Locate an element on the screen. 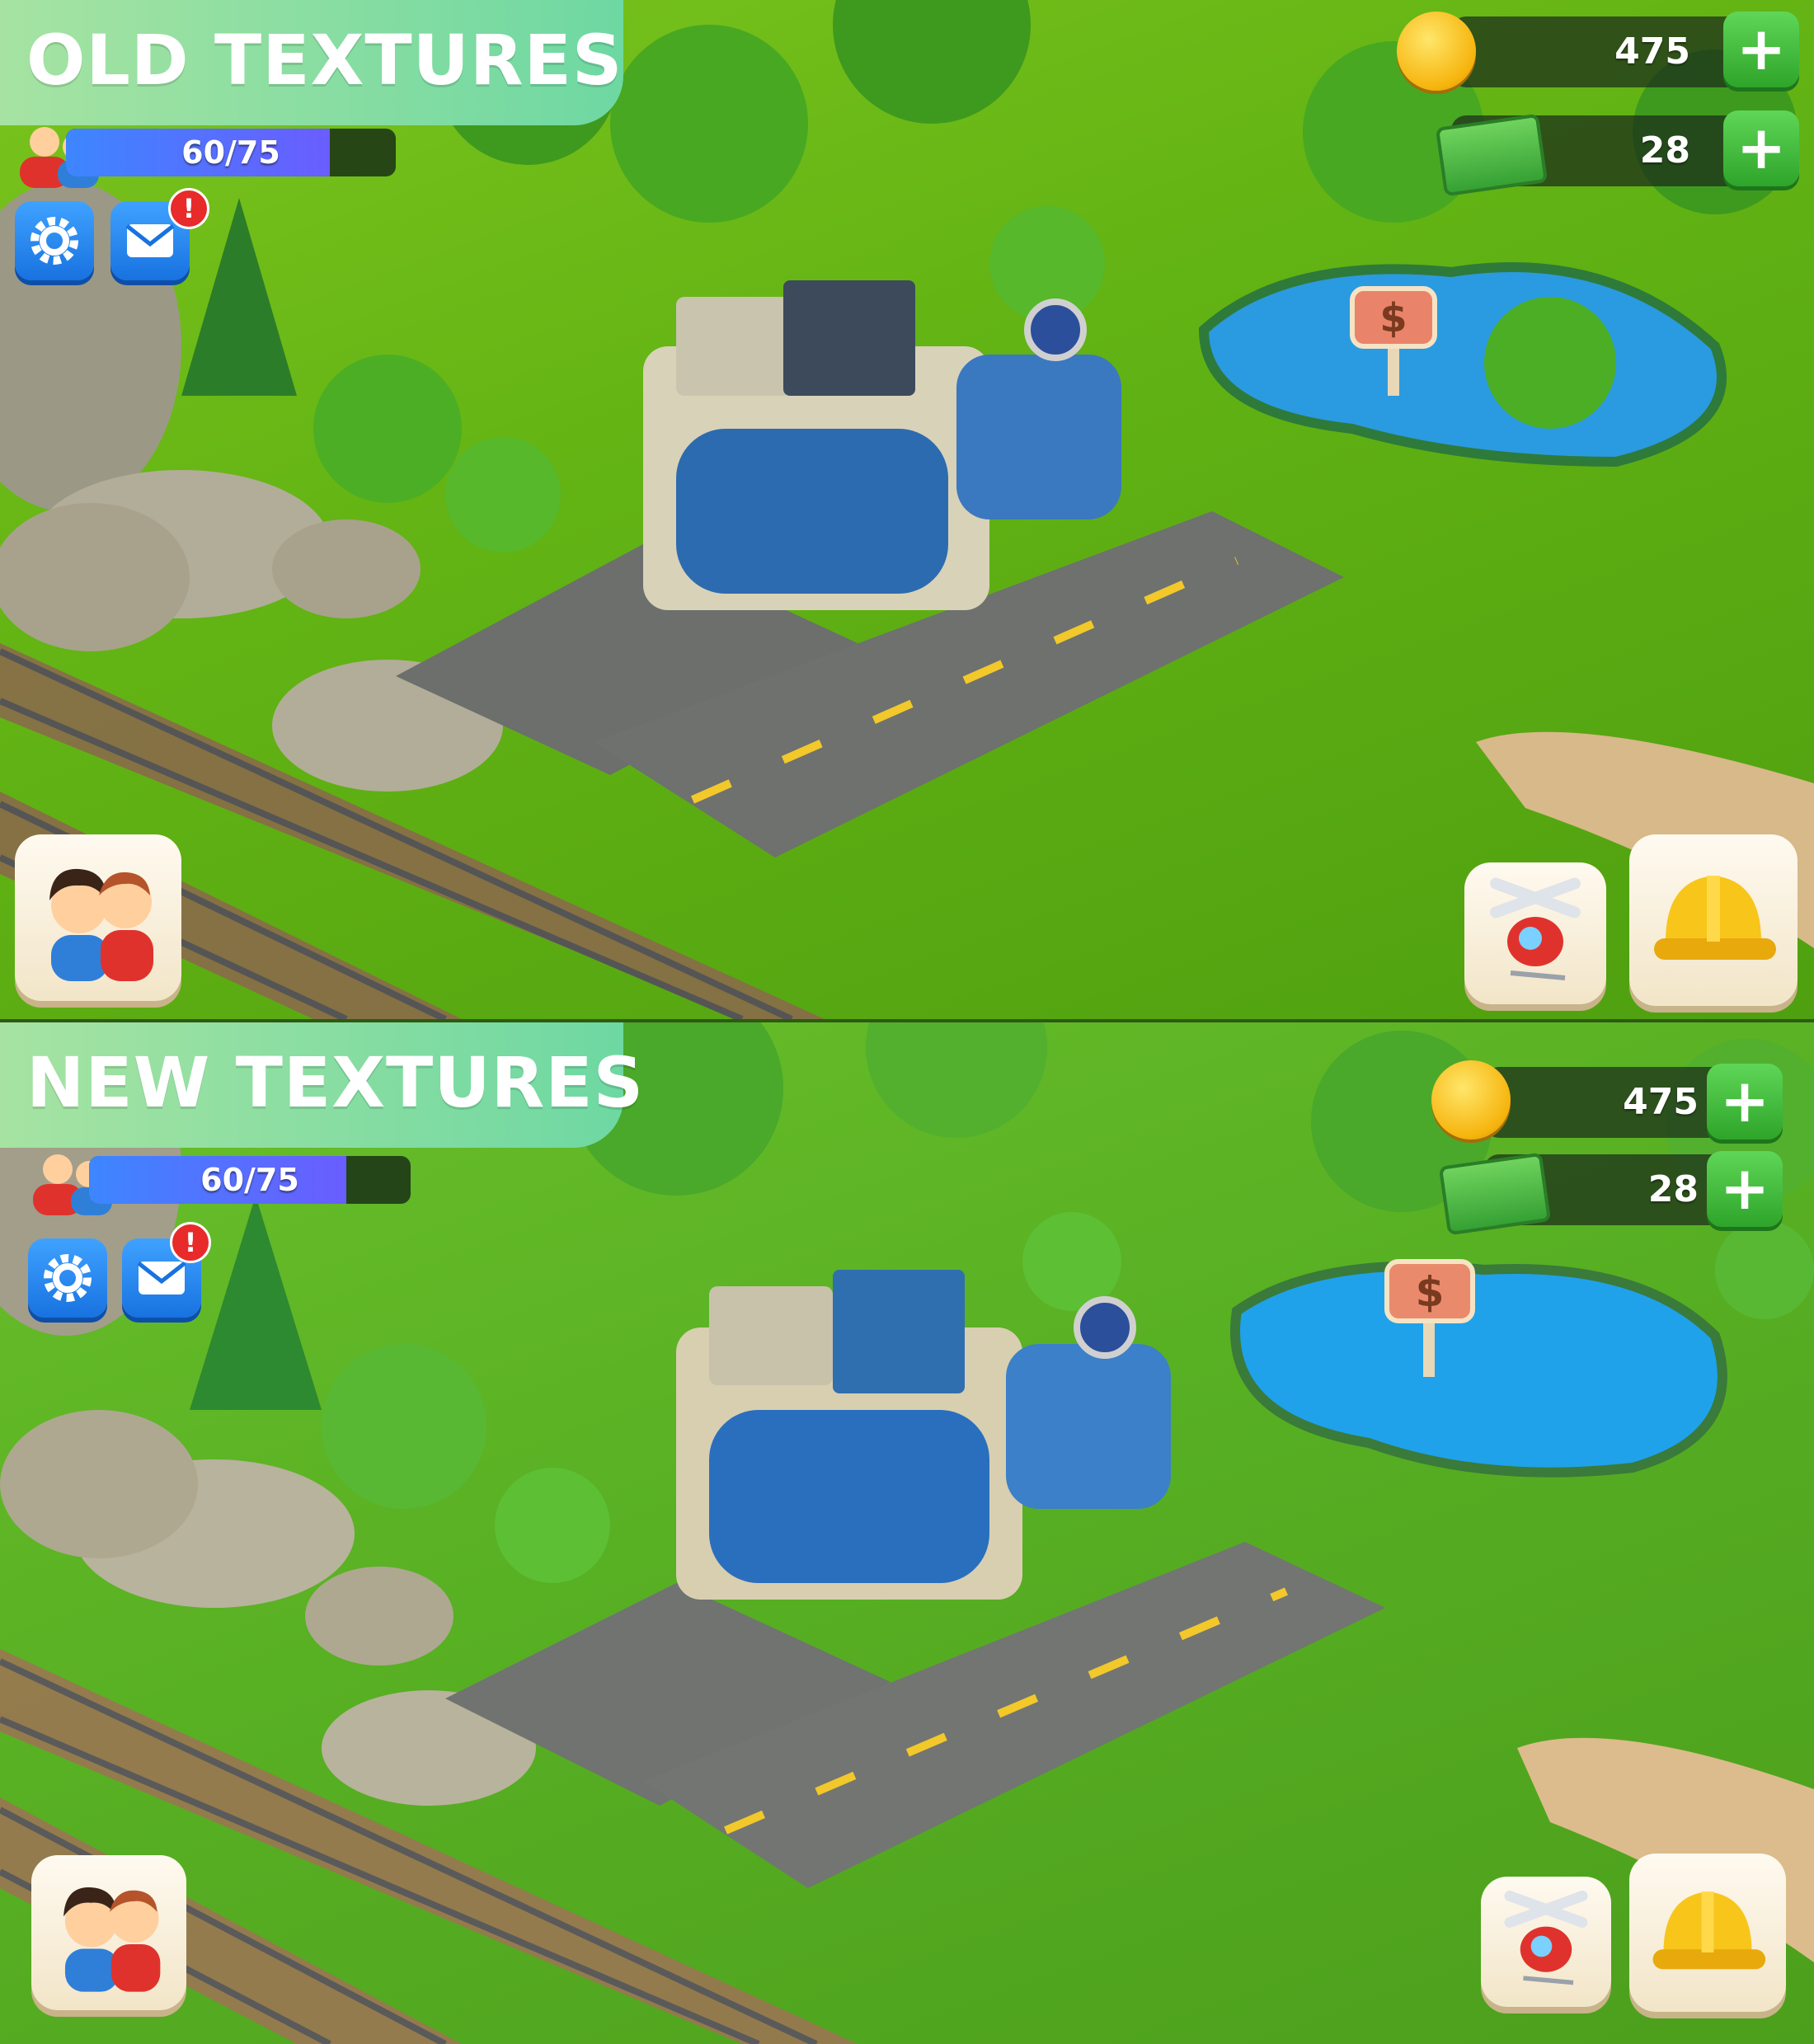 The width and height of the screenshot is (1814, 2044). panel-title: NEW TEXTURES is located at coordinates (335, 1082).